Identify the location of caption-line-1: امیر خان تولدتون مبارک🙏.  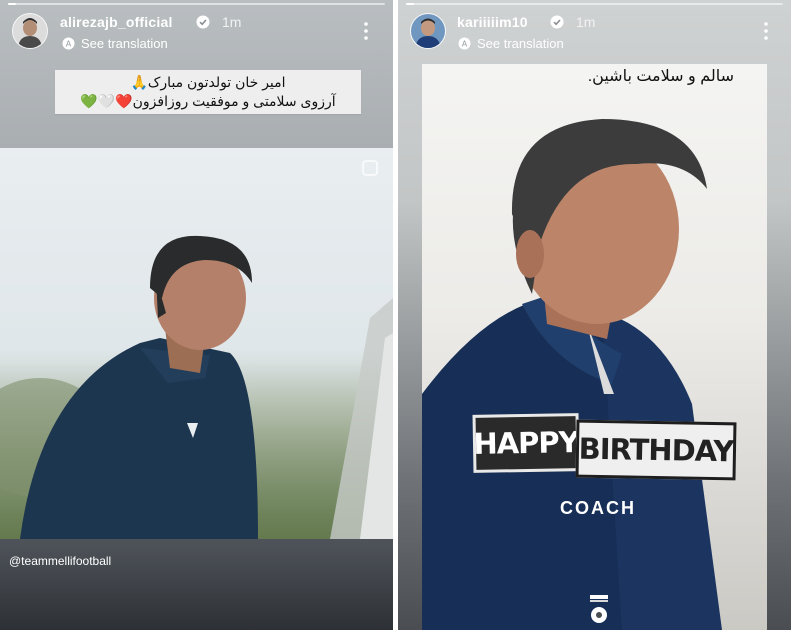
(208, 82).